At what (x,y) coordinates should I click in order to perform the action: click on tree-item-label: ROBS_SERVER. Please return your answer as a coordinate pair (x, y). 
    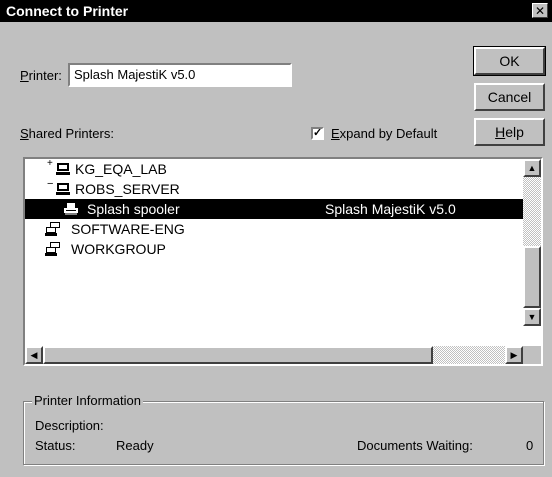
    Looking at the image, I should click on (127, 189).